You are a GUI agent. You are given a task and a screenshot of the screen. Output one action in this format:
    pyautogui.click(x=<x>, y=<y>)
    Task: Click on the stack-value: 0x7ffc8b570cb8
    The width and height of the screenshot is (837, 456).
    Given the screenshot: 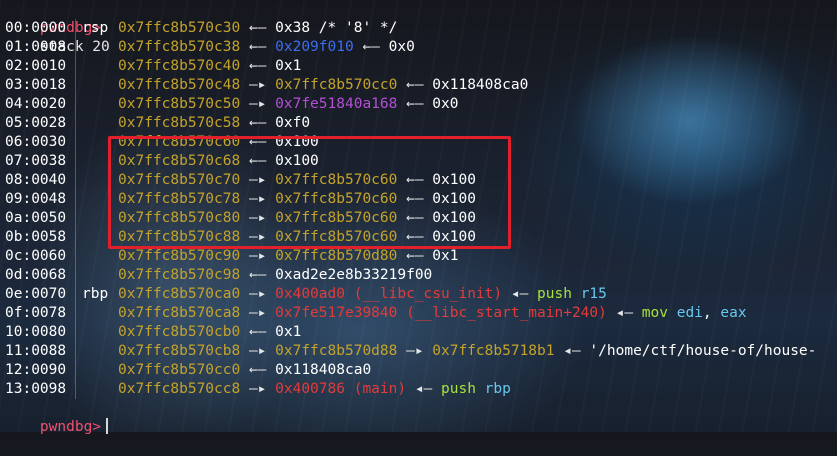 What is the action you would take?
    pyautogui.click(x=179, y=351)
    